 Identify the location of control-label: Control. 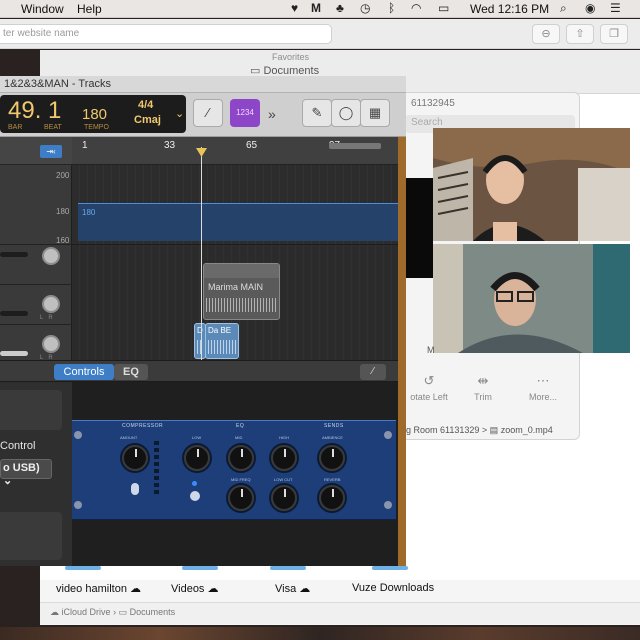
(18, 446).